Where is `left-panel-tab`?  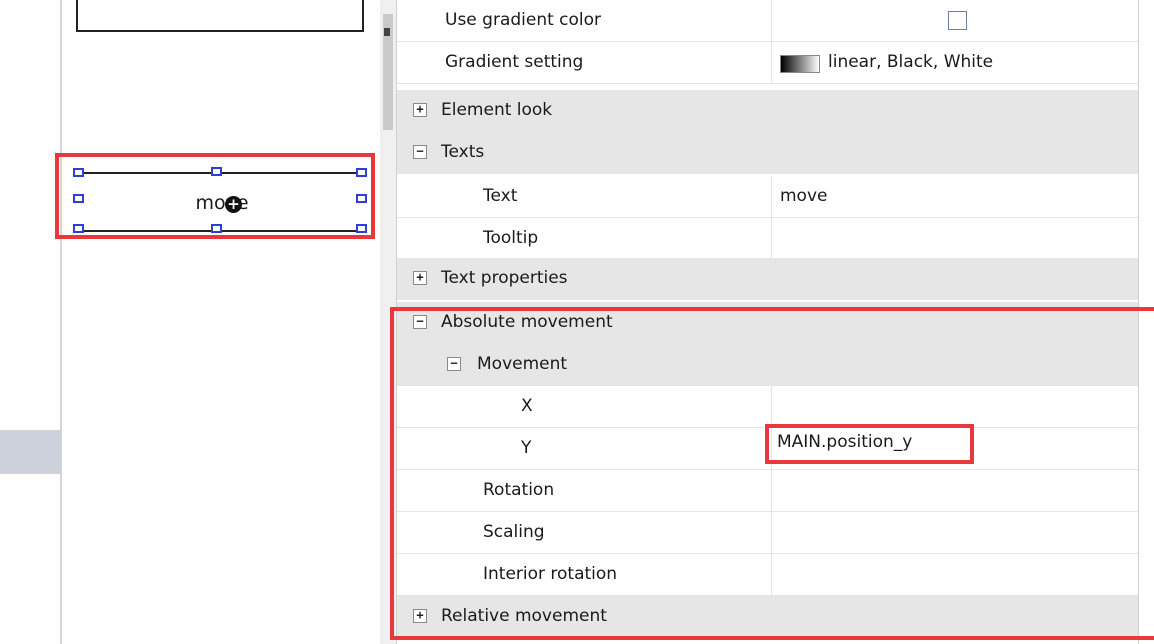
left-panel-tab is located at coordinates (31, 452).